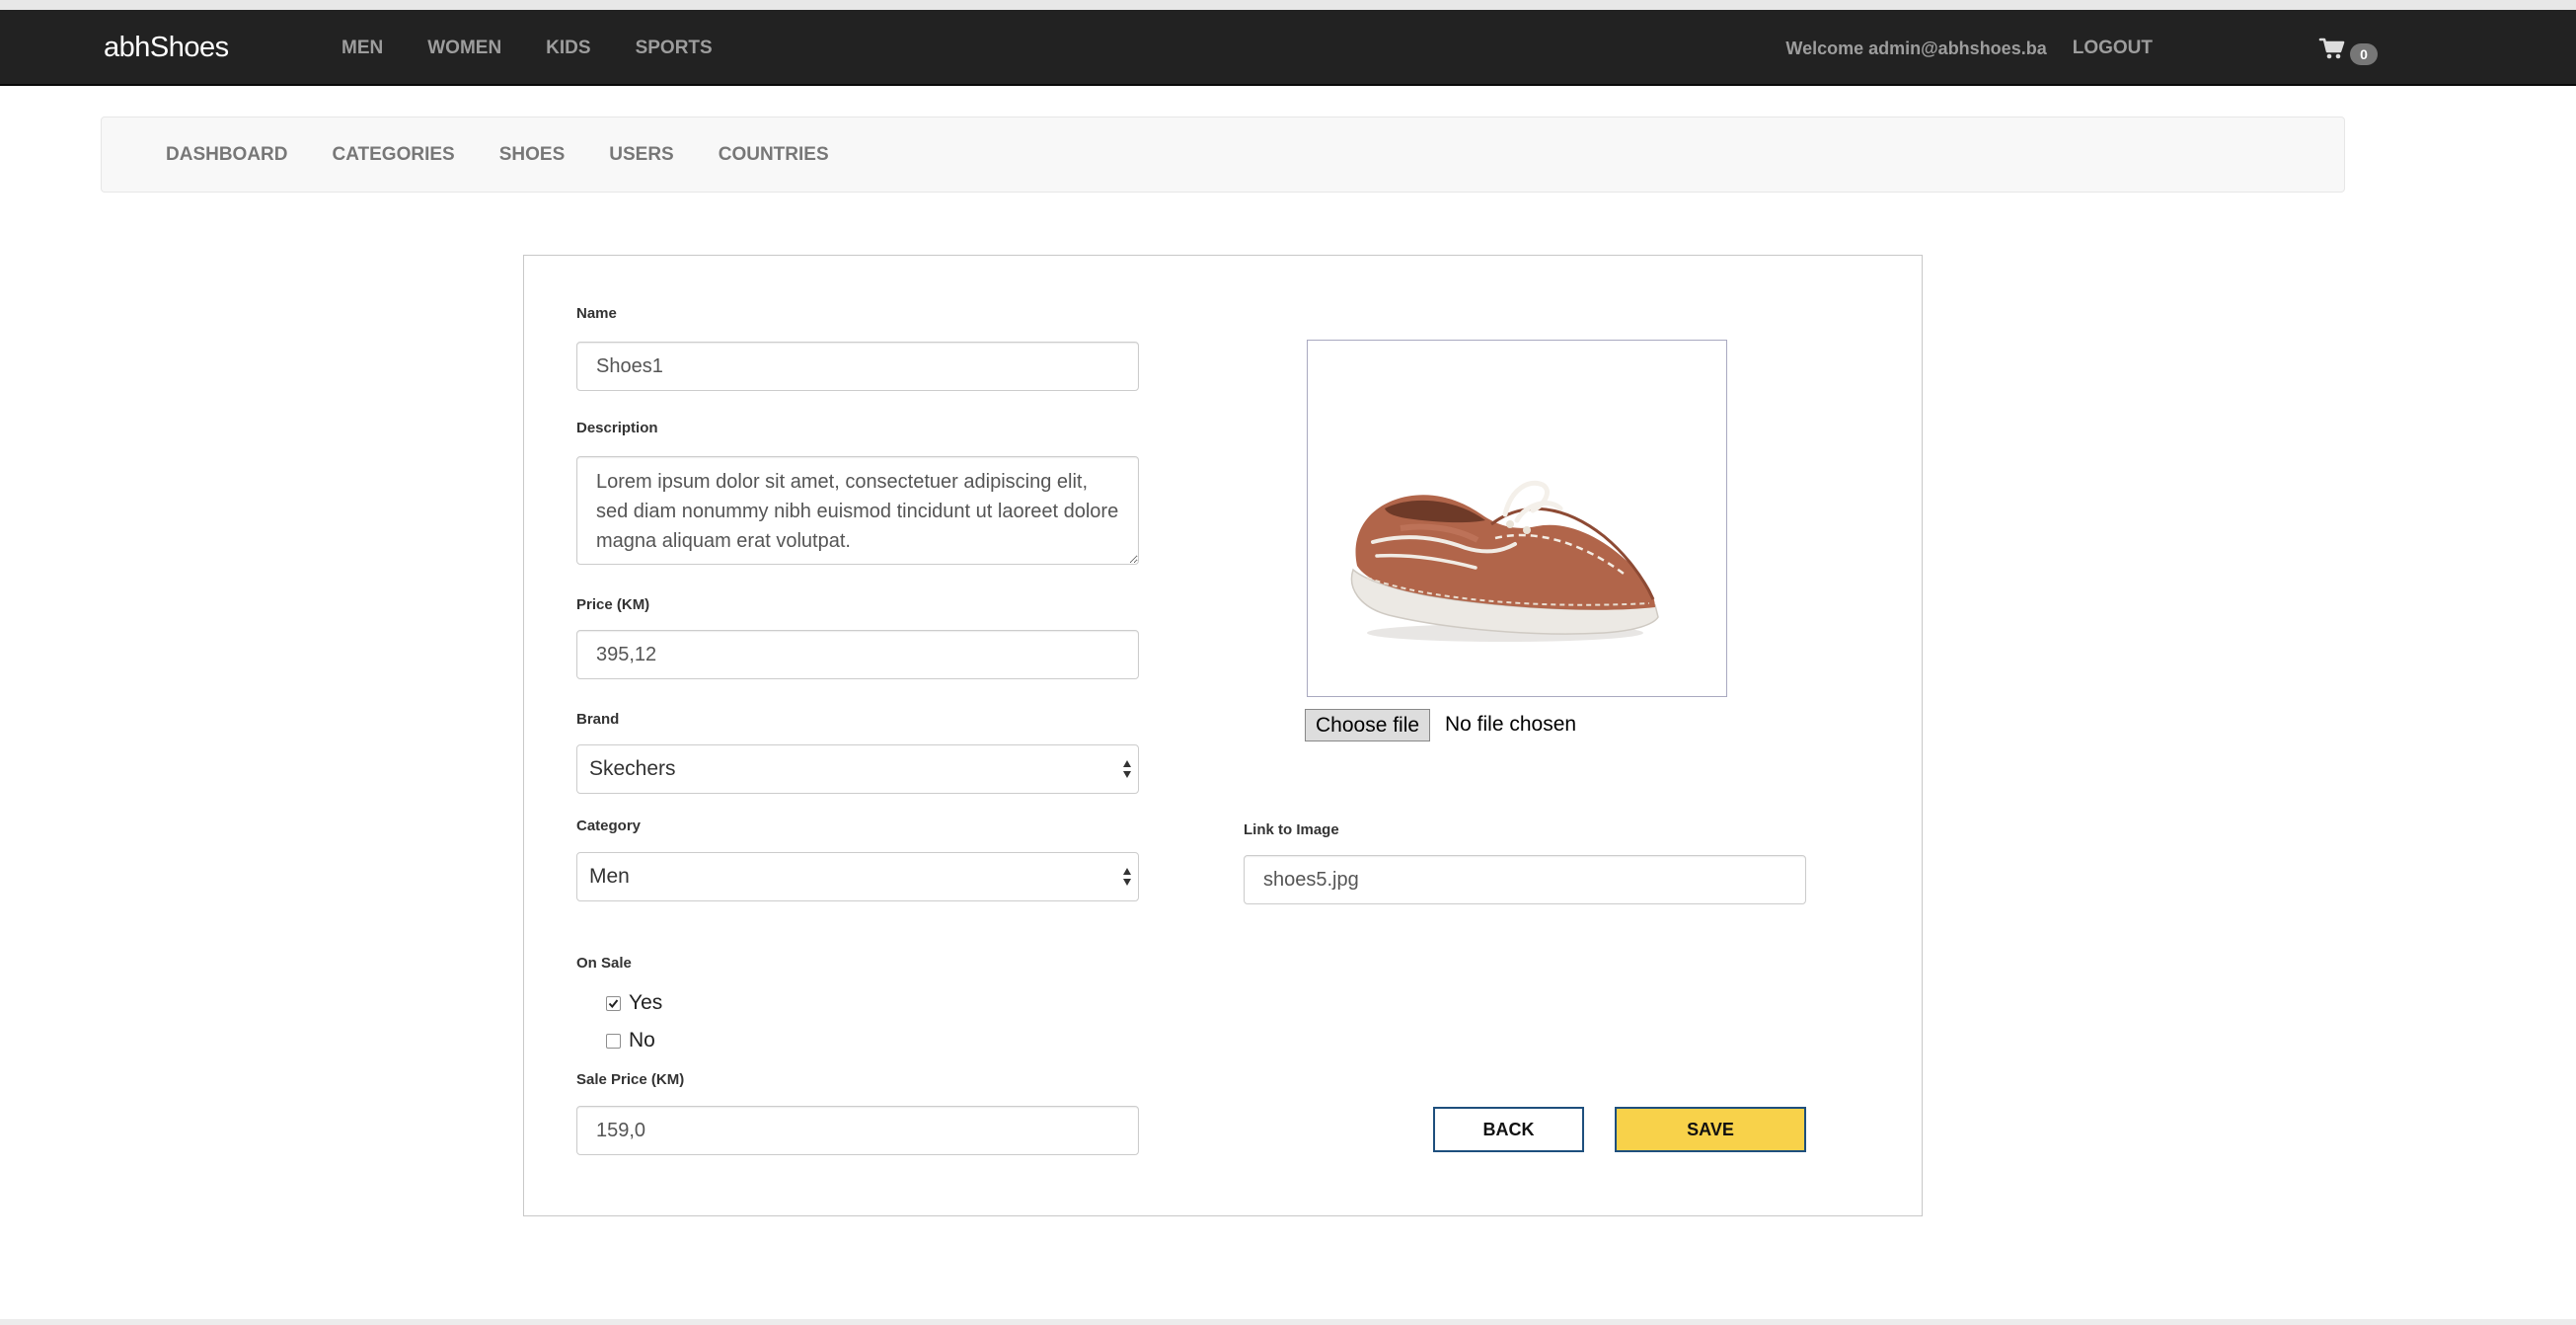 The width and height of the screenshot is (2576, 1325). Describe the element at coordinates (604, 963) in the screenshot. I see `on-sale-label: On Sale` at that location.